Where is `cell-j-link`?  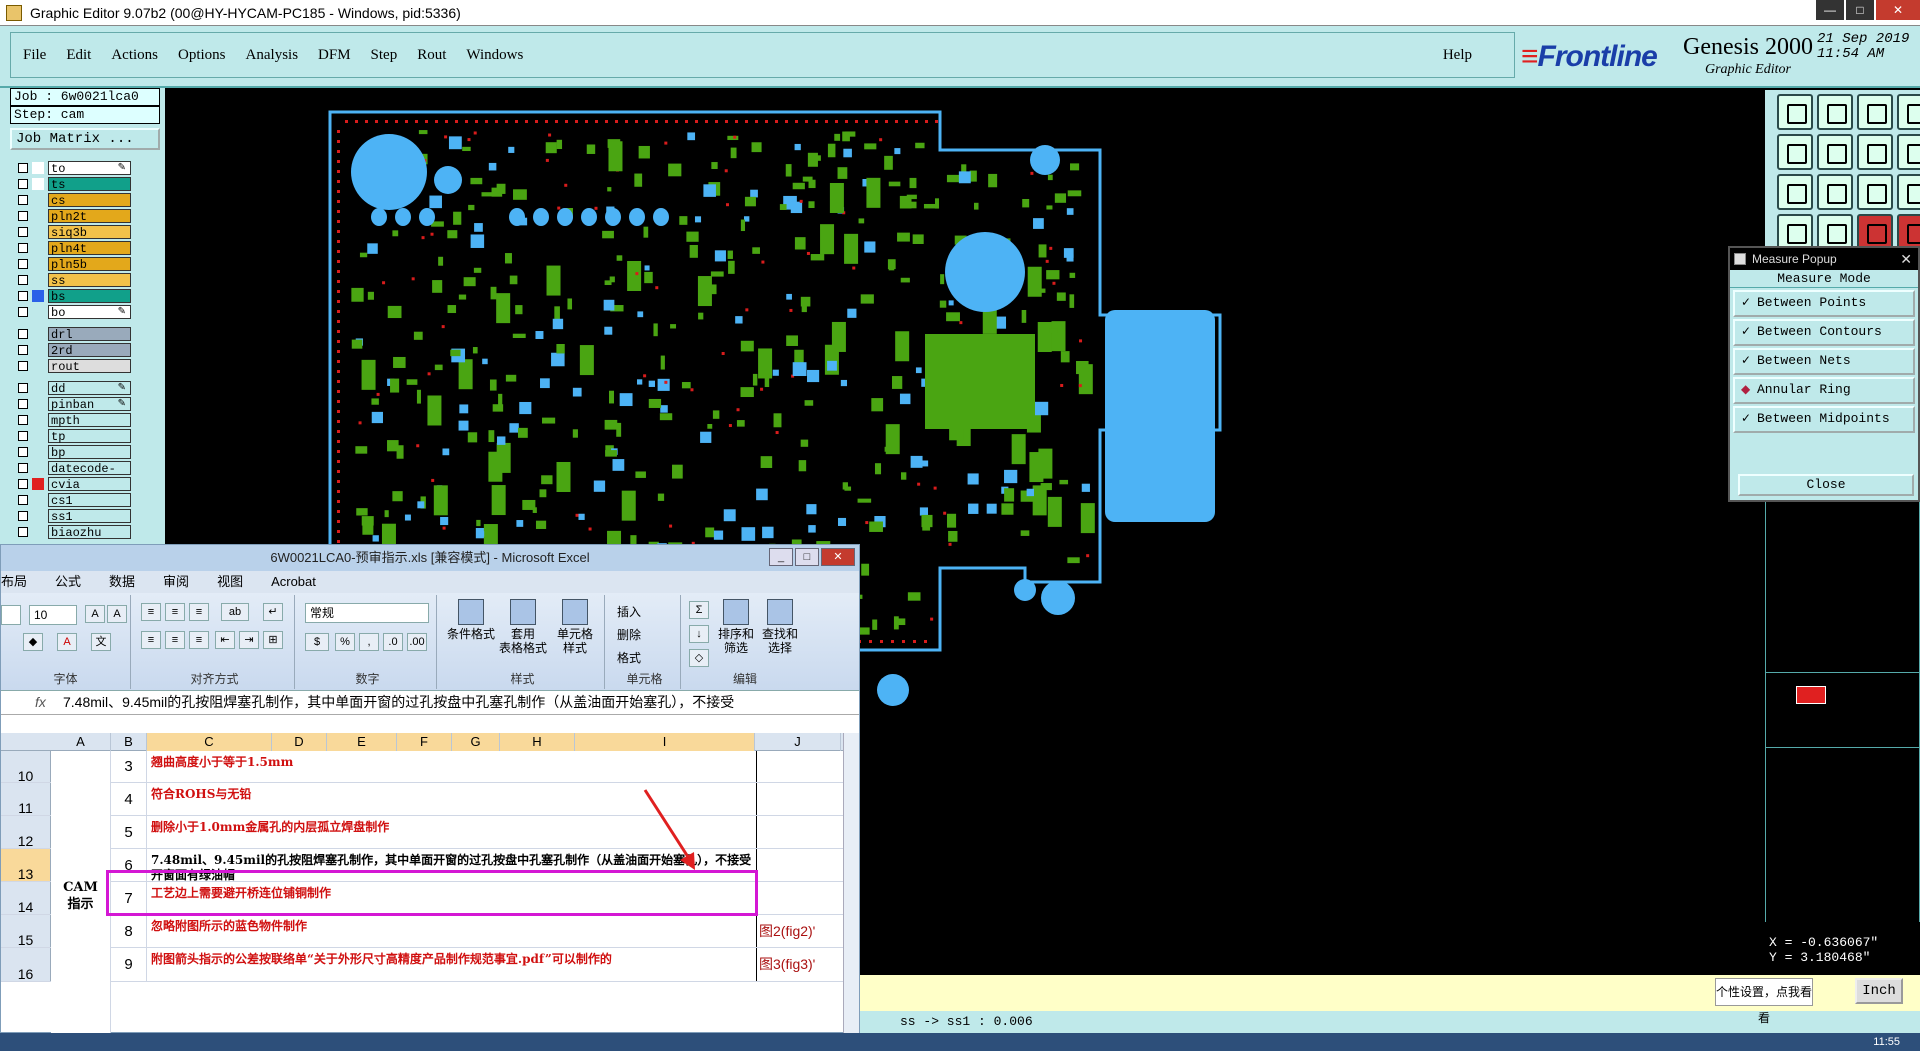
cell-j-link is located at coordinates (800, 898).